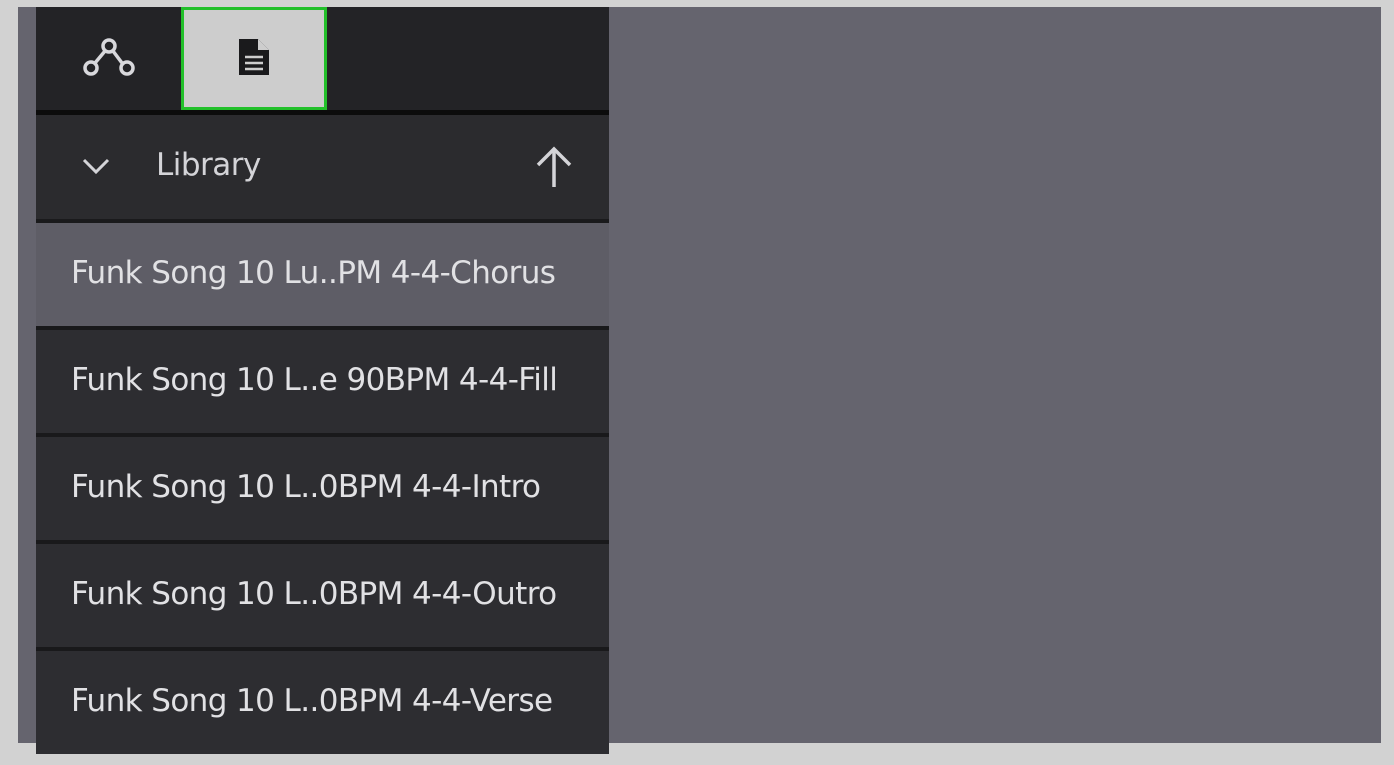 The height and width of the screenshot is (765, 1394). Describe the element at coordinates (306, 487) in the screenshot. I see `list-item-label: Funk Song 10 L..0BPM 4-4-Intro` at that location.